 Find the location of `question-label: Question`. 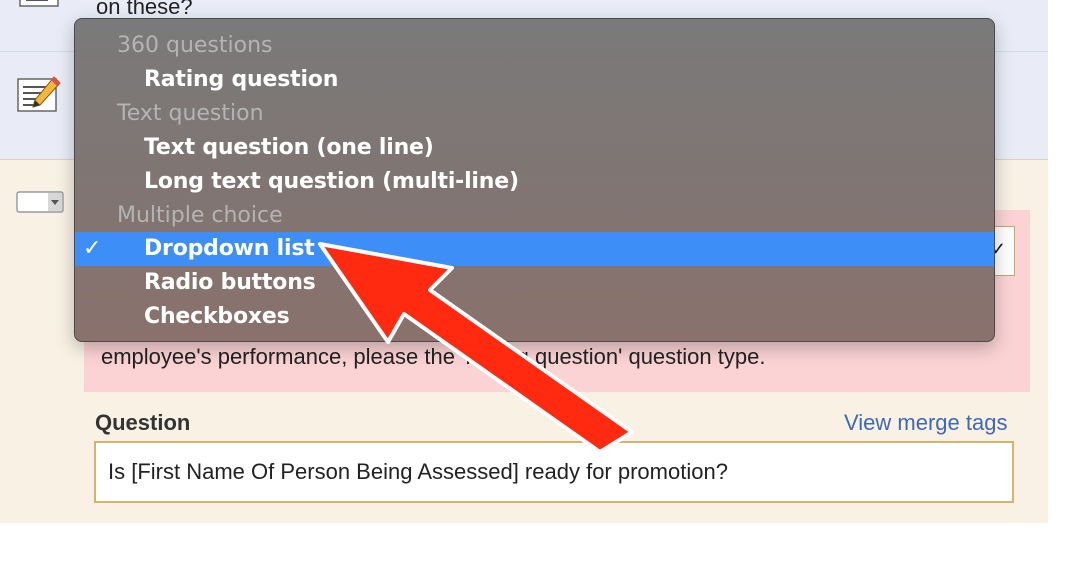

question-label: Question is located at coordinates (143, 422).